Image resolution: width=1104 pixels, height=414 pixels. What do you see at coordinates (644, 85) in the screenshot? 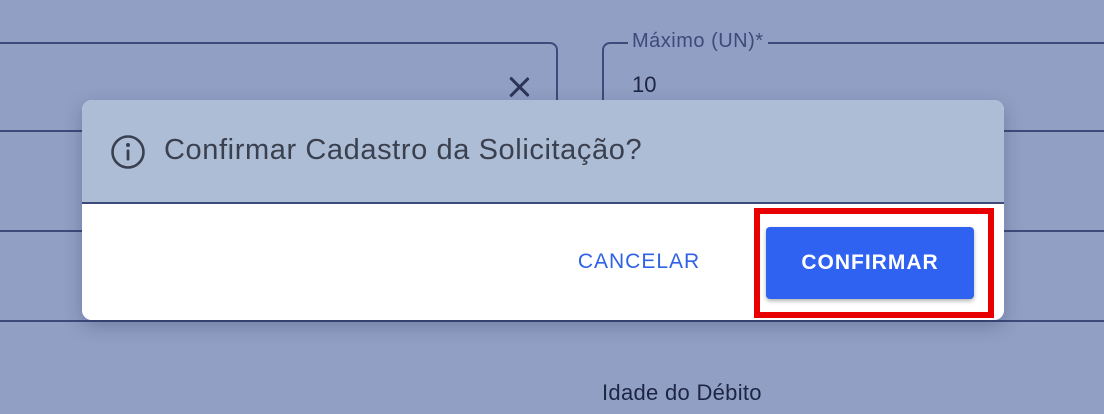
I see `max-field-value: 10` at bounding box center [644, 85].